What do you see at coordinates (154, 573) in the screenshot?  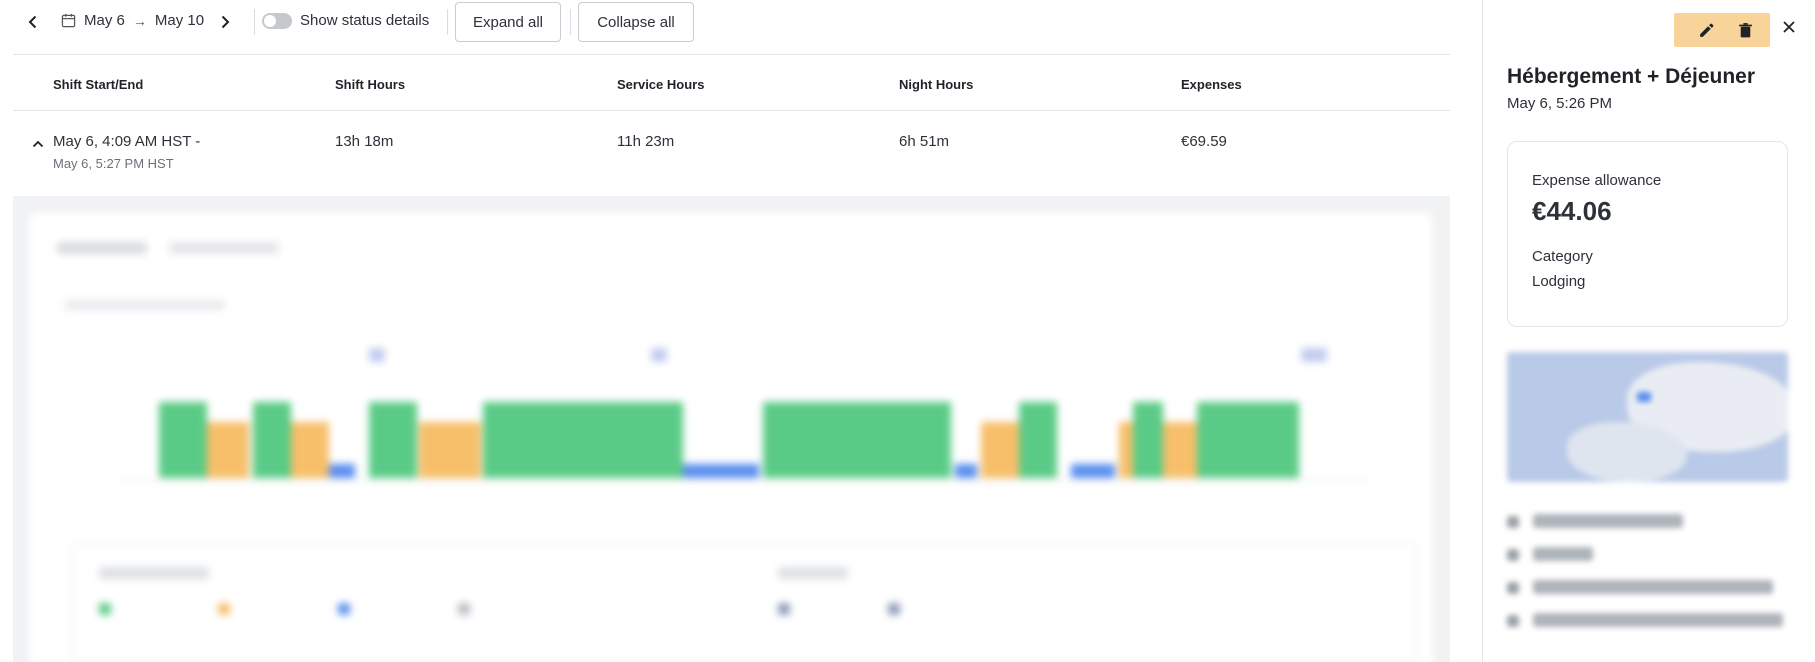 I see `blurred-summary-title` at bounding box center [154, 573].